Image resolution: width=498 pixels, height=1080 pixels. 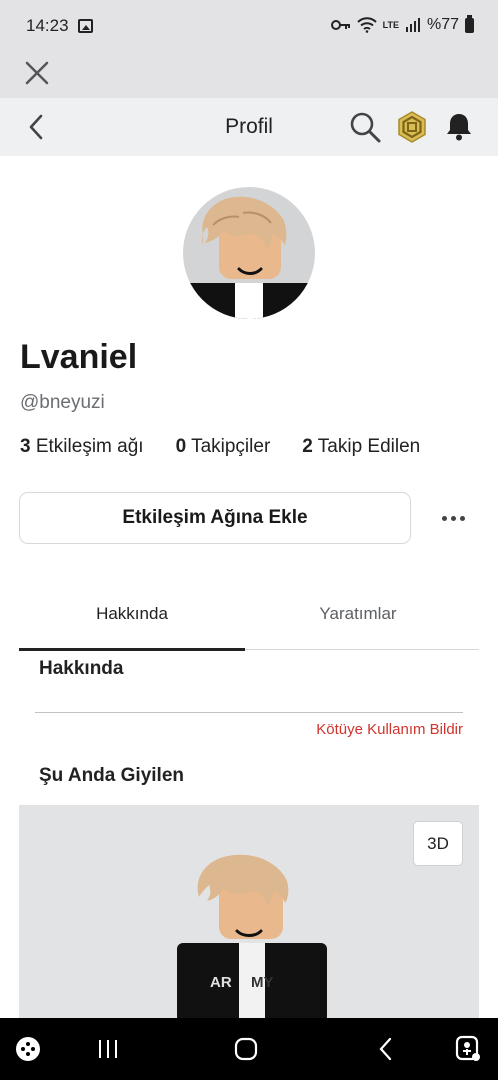 I want to click on stat-label: Takipçiler, so click(x=231, y=446).